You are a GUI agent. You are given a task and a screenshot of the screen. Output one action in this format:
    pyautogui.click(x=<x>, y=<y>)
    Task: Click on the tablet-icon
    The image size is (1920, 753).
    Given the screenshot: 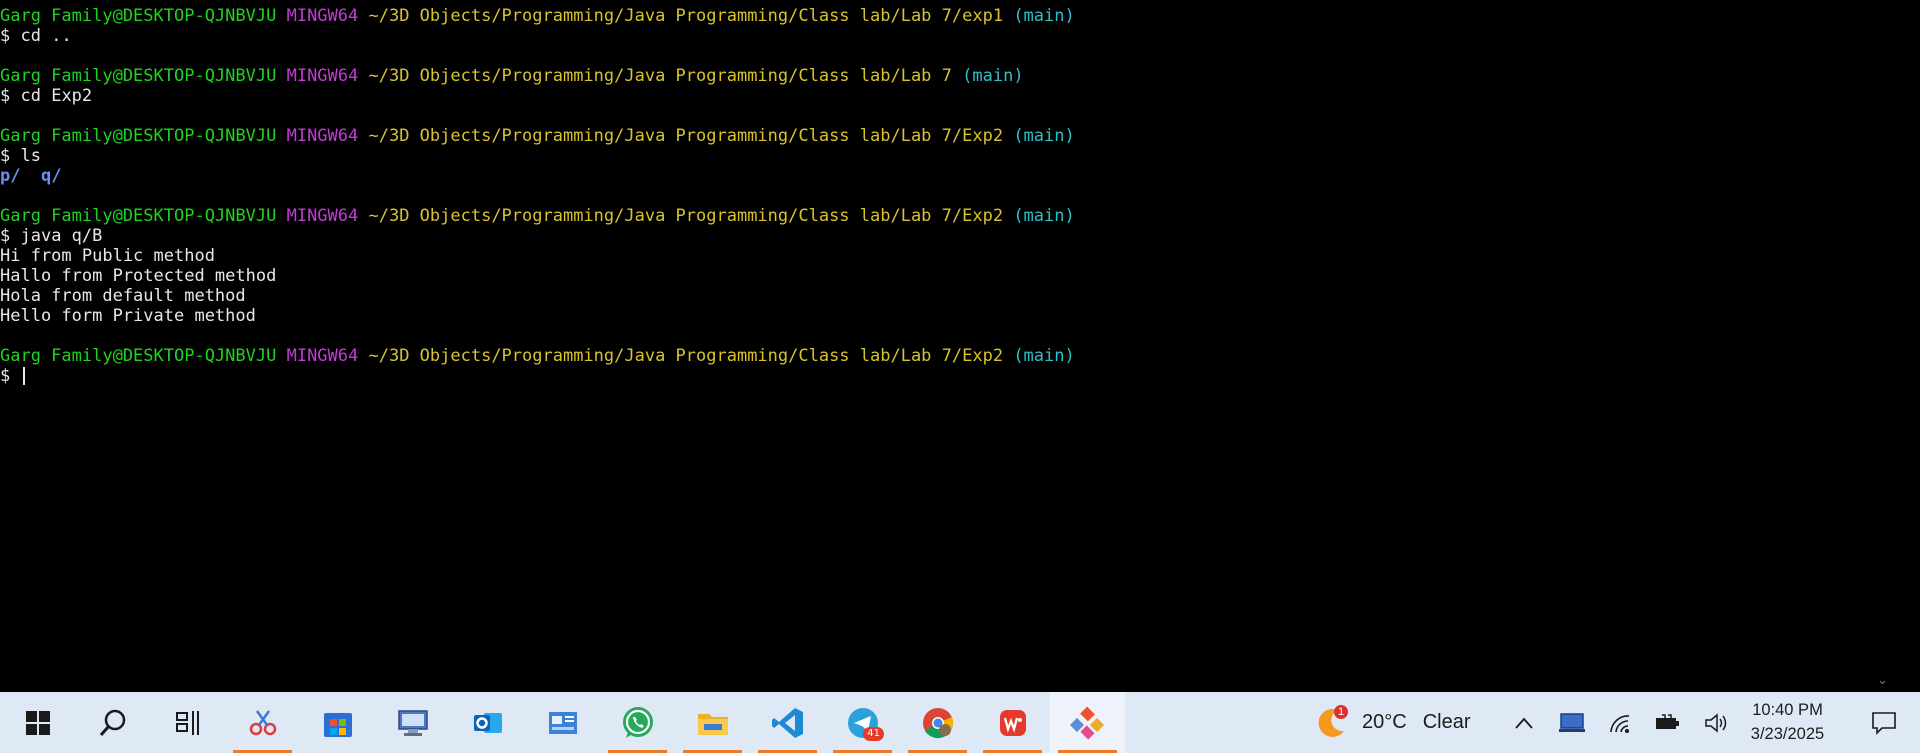 What is the action you would take?
    pyautogui.click(x=1572, y=722)
    